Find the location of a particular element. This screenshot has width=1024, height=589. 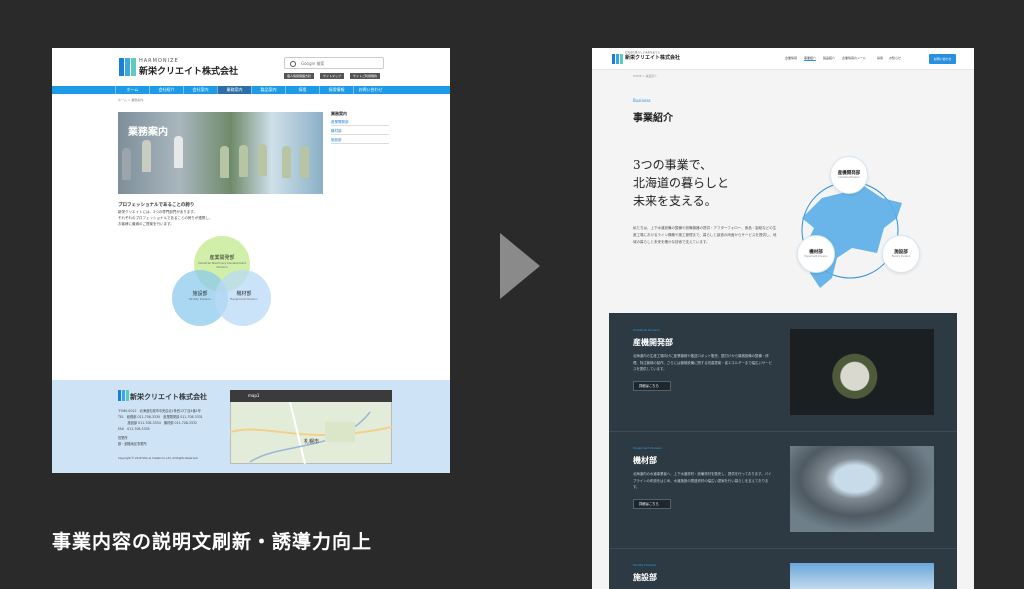

node-sub: Facility Division is located at coordinates (901, 256).